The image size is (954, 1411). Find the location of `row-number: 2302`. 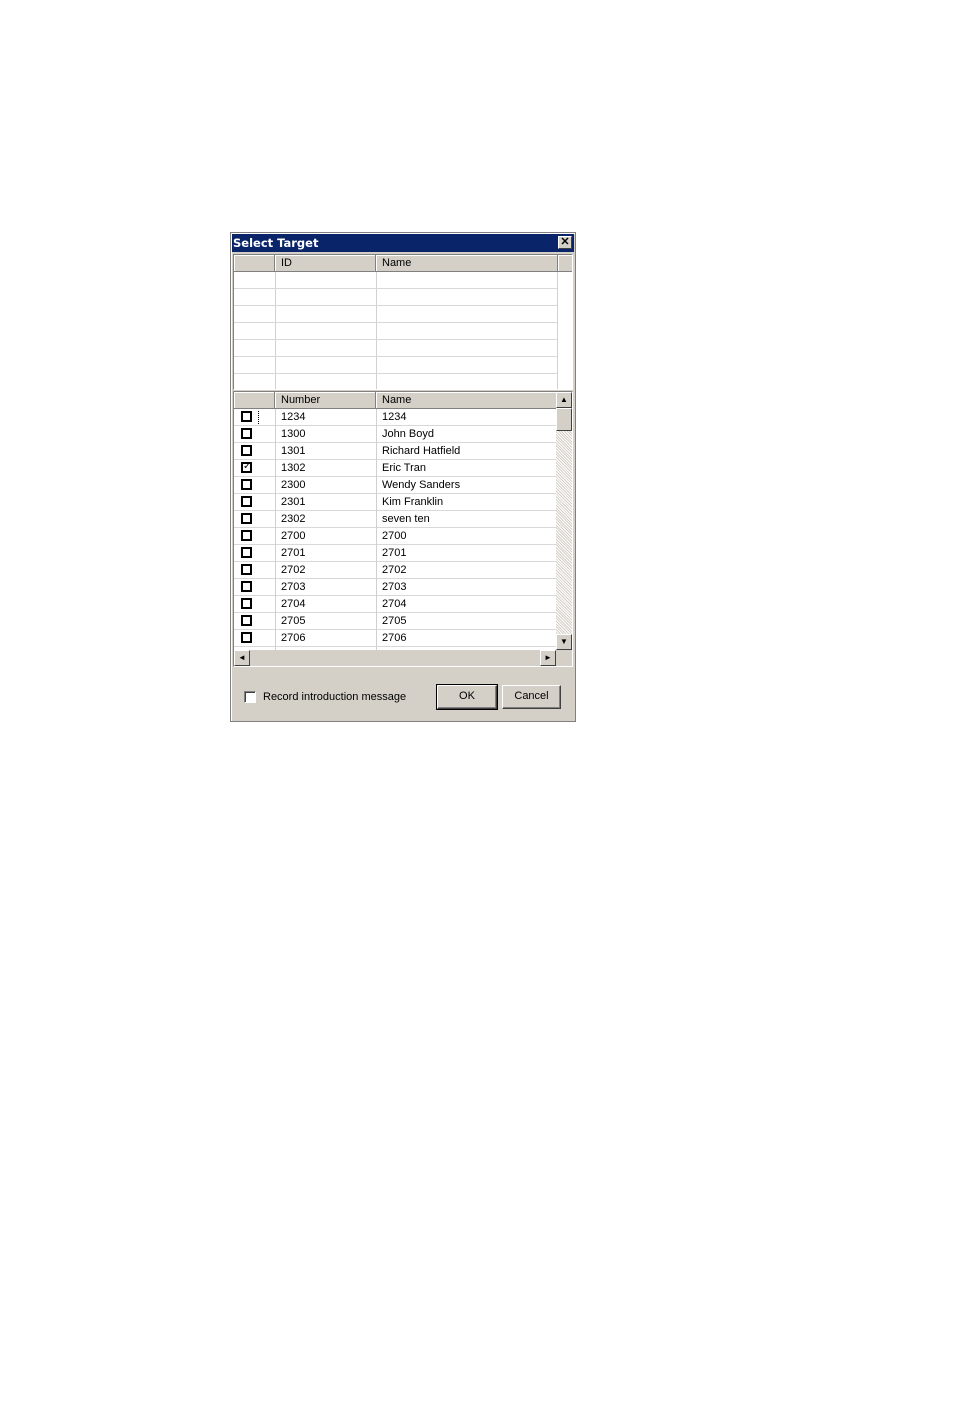

row-number: 2302 is located at coordinates (293, 519).